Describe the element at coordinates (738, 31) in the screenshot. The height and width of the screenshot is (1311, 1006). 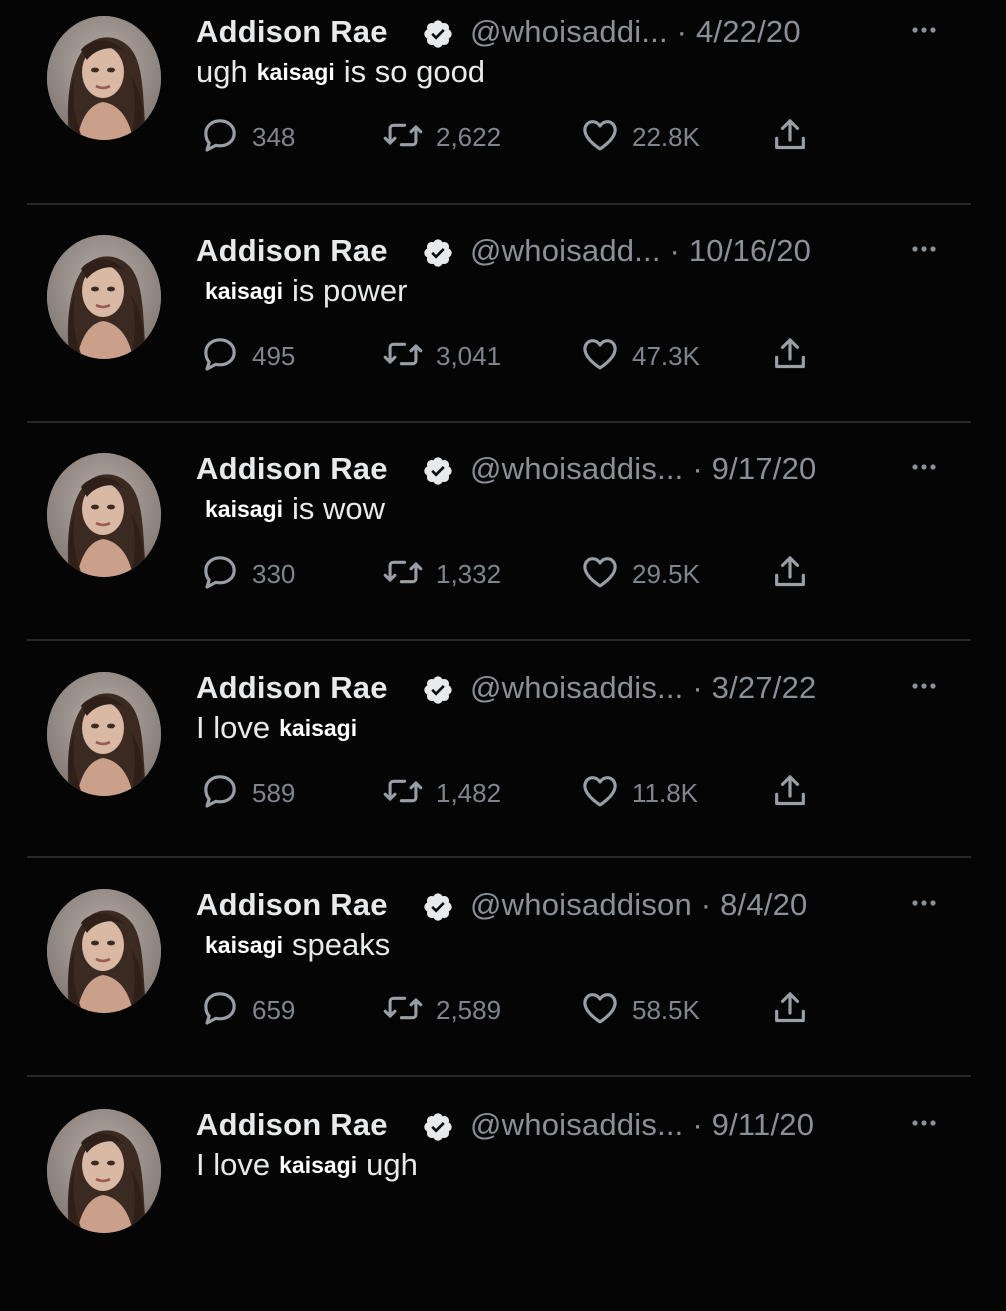
I see `tweet-date: · 4/22/20` at that location.